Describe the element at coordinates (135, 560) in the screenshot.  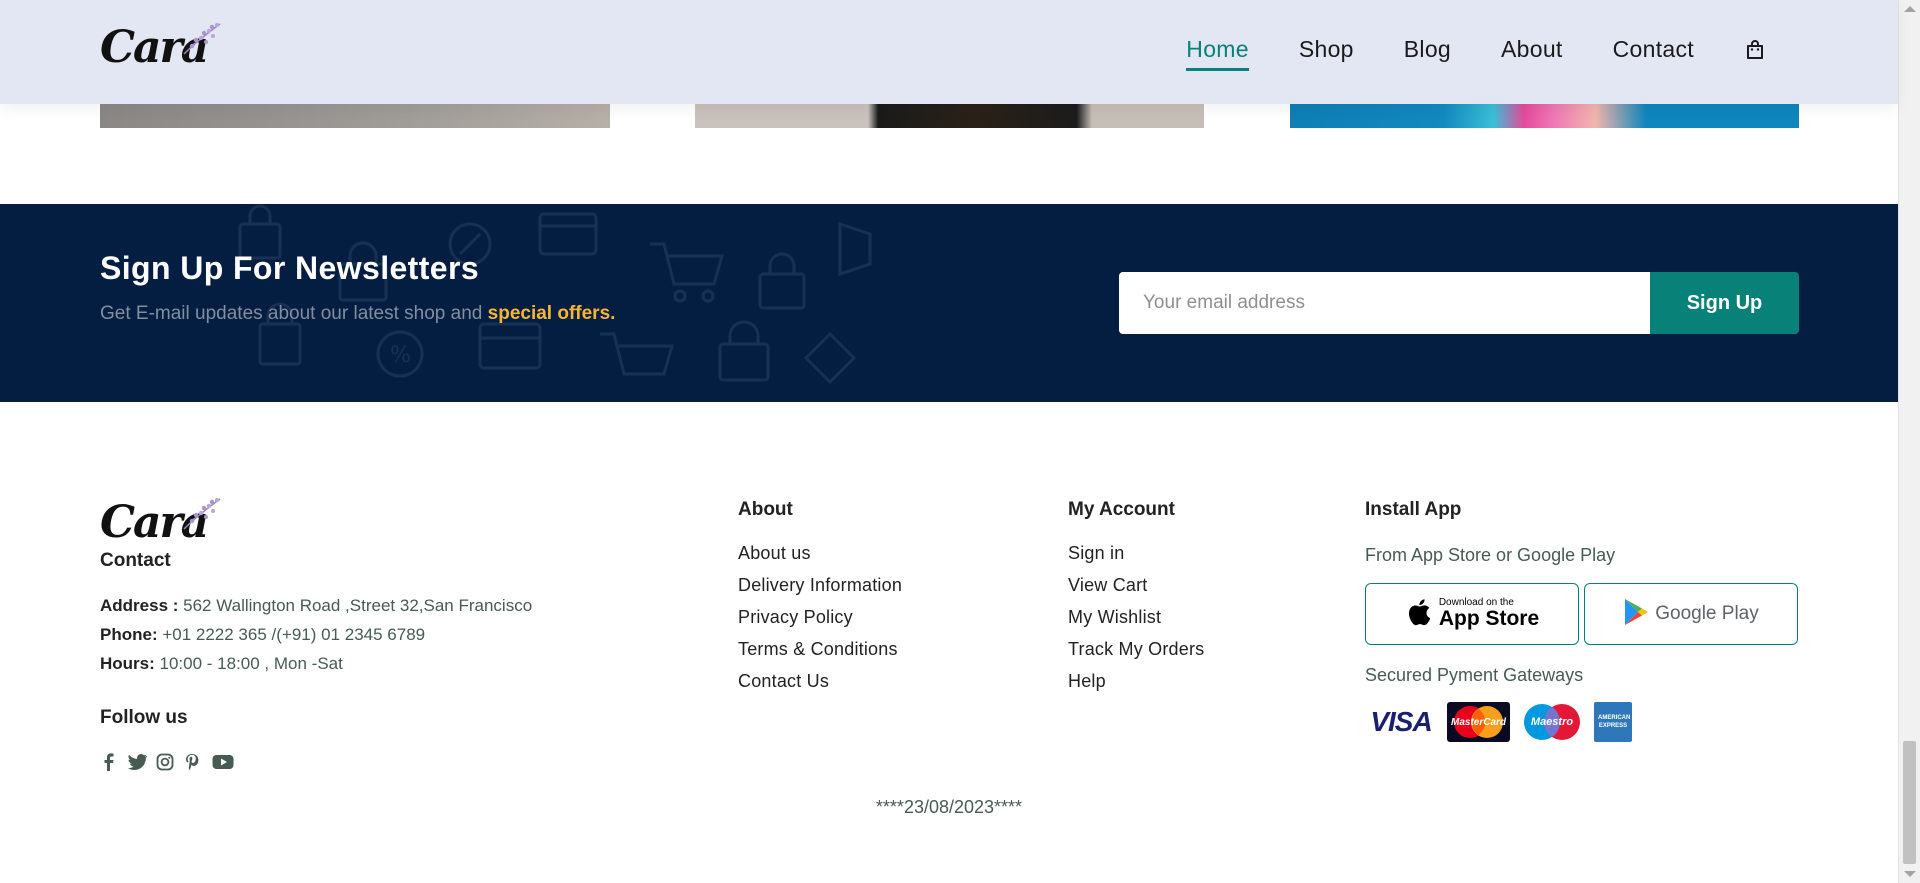
I see `contact-heading: Contact` at that location.